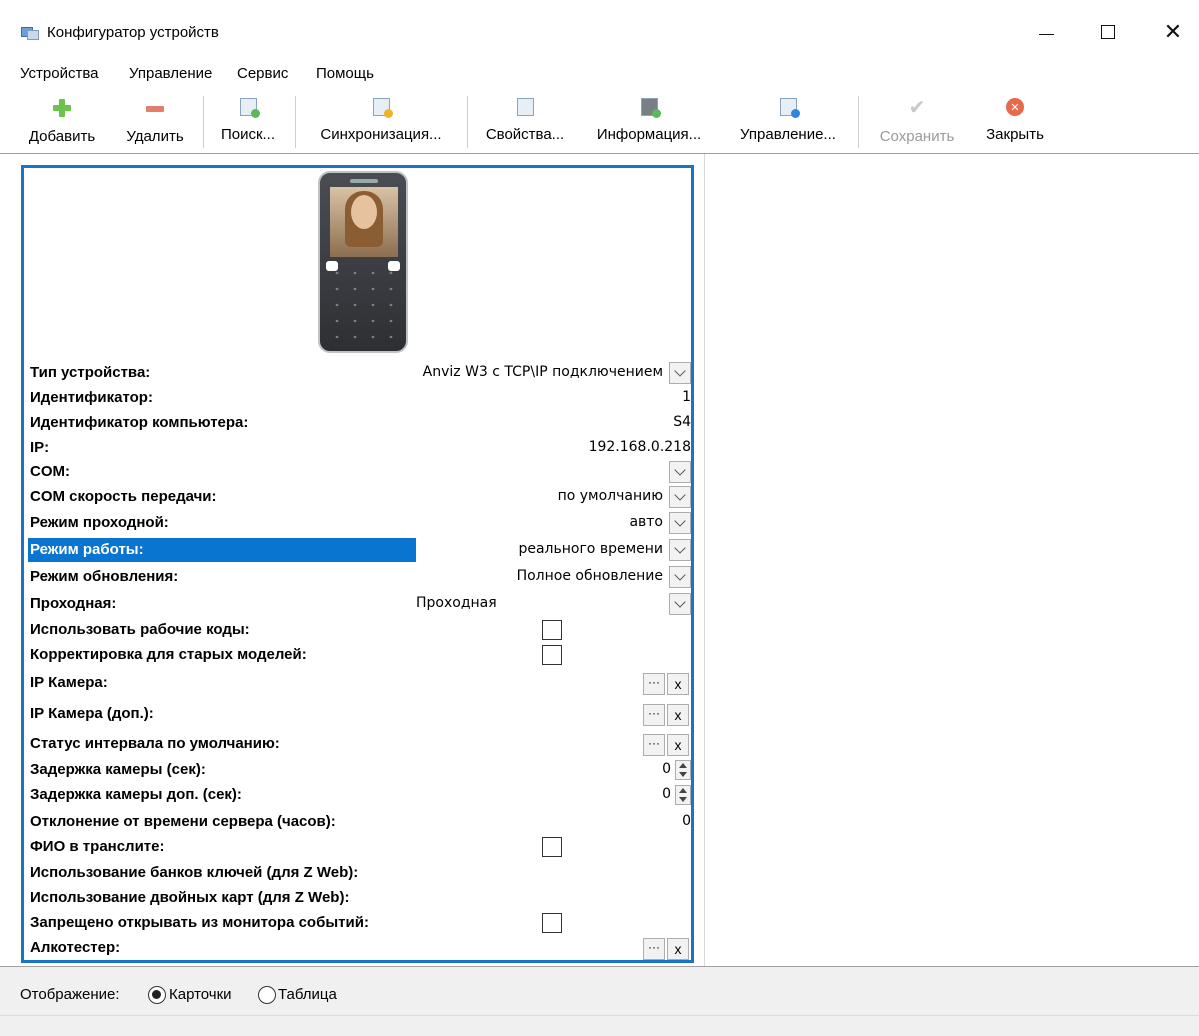 The image size is (1199, 1036). I want to click on property-work-mode: Режим работы: реального времени, so click(359, 550).